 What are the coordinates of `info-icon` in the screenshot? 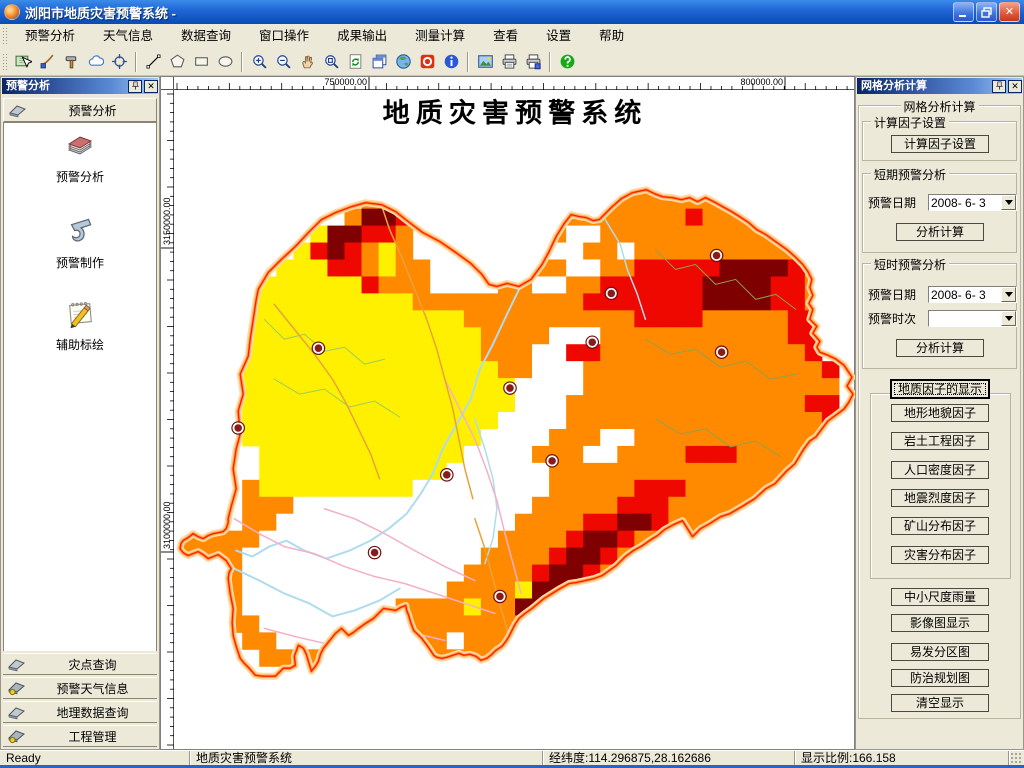 It's located at (451, 62).